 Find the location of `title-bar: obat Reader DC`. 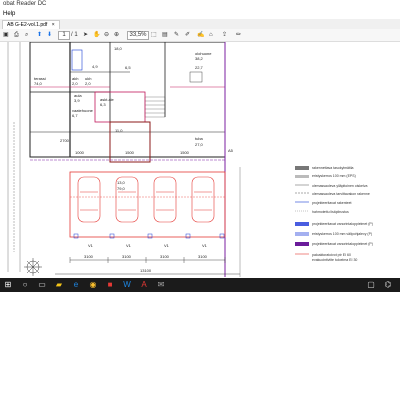

title-bar: obat Reader DC is located at coordinates (200, 4).